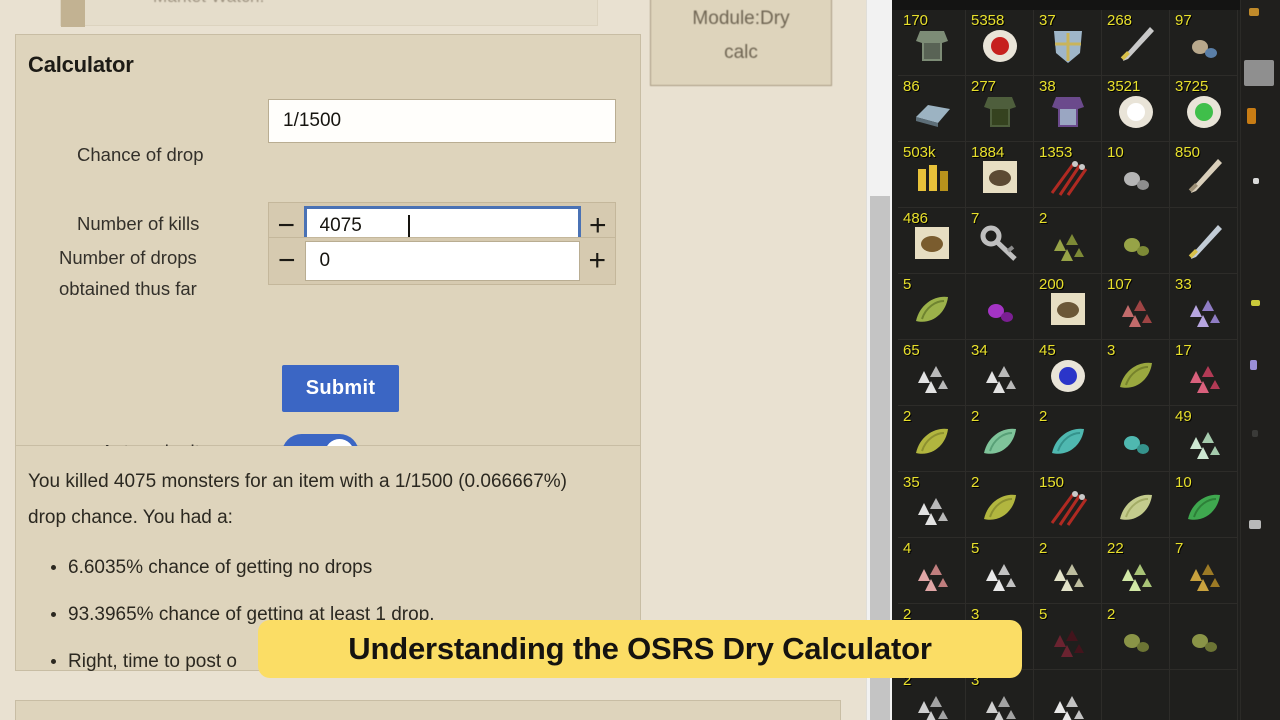 The width and height of the screenshot is (1280, 720). What do you see at coordinates (916, 218) in the screenshot?
I see `bank-slot-quantity: 486` at bounding box center [916, 218].